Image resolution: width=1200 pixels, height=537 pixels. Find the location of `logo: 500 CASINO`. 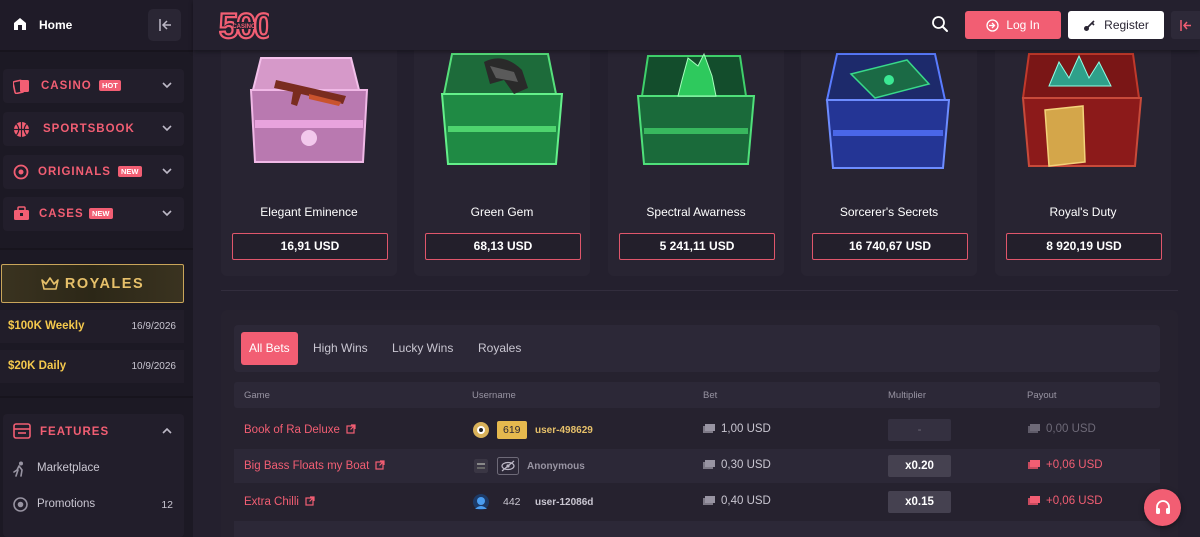

logo: 500 CASINO is located at coordinates (244, 25).